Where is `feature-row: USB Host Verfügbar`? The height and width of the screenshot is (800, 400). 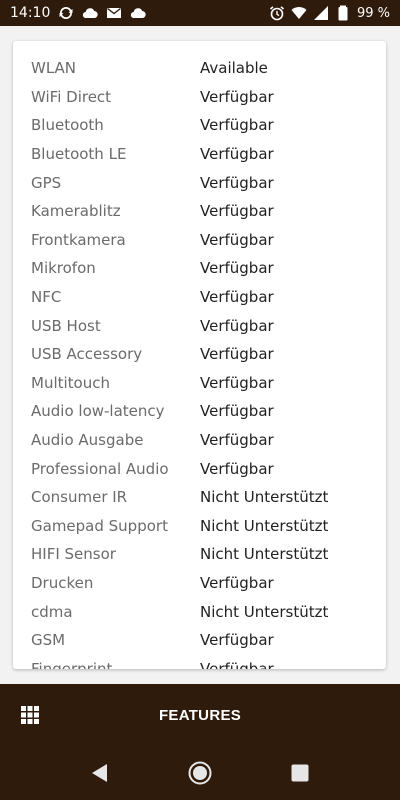
feature-row: USB Host Verfügbar is located at coordinates (199, 325).